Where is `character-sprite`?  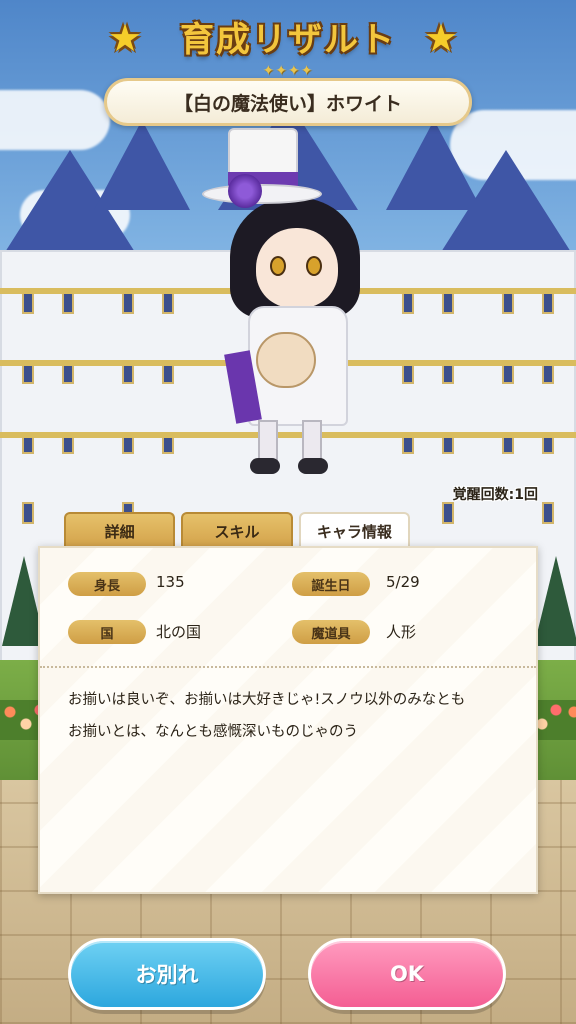 character-sprite is located at coordinates (285, 308).